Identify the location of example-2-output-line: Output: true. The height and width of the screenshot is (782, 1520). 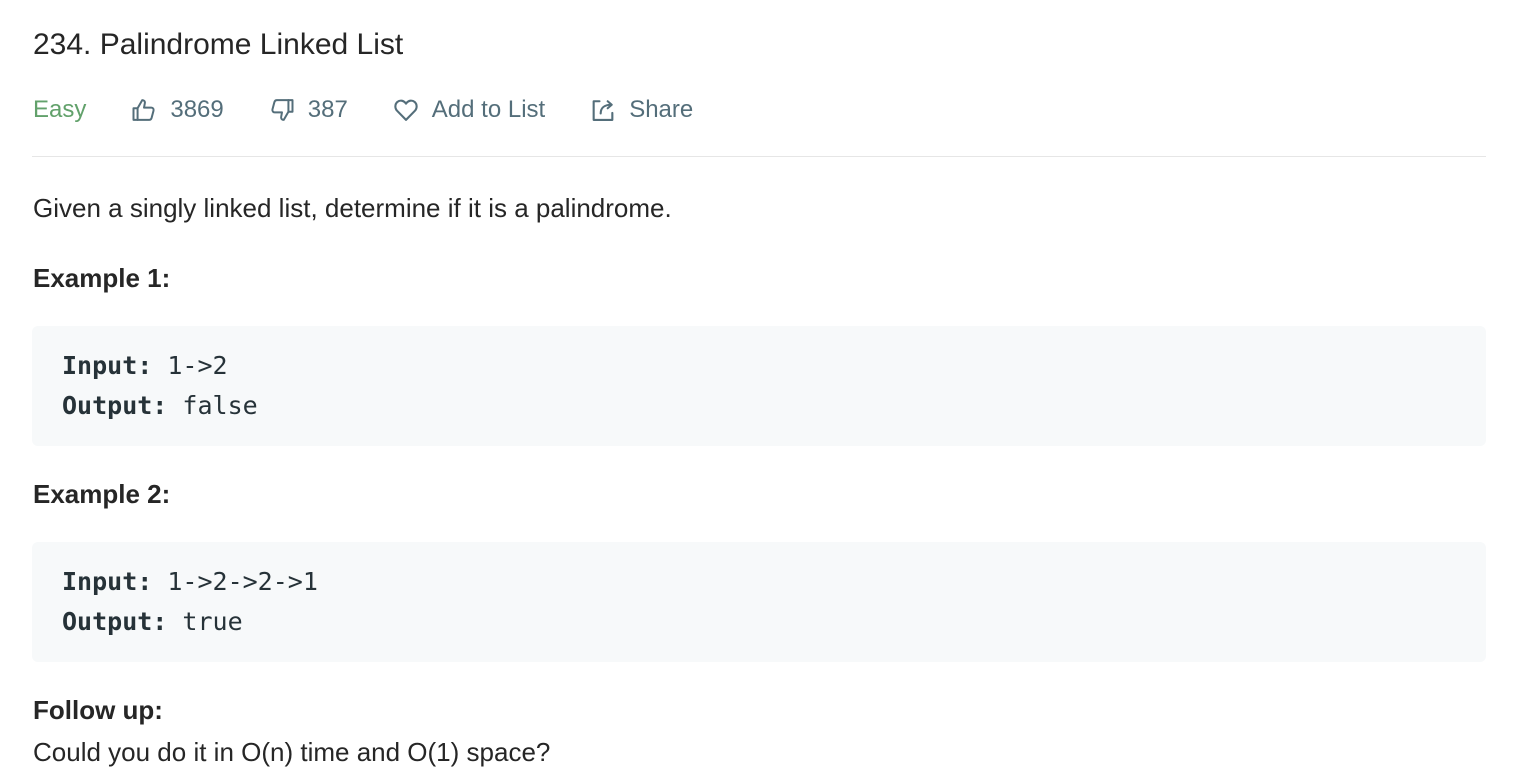
(759, 622).